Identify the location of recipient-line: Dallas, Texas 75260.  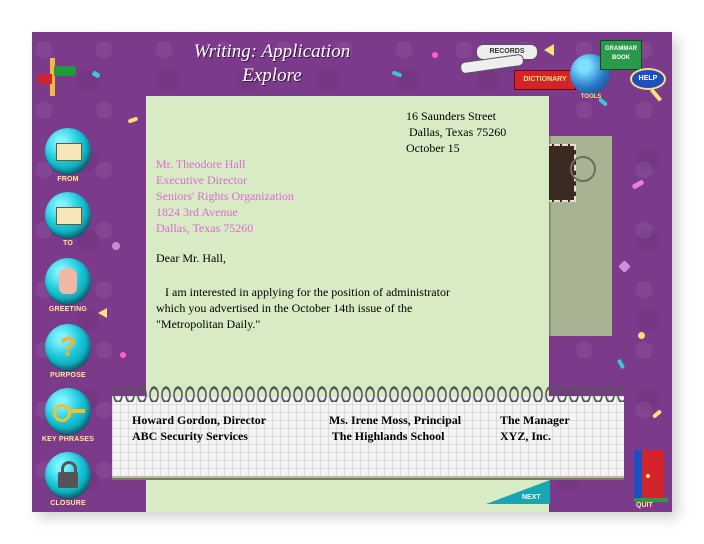
(205, 228).